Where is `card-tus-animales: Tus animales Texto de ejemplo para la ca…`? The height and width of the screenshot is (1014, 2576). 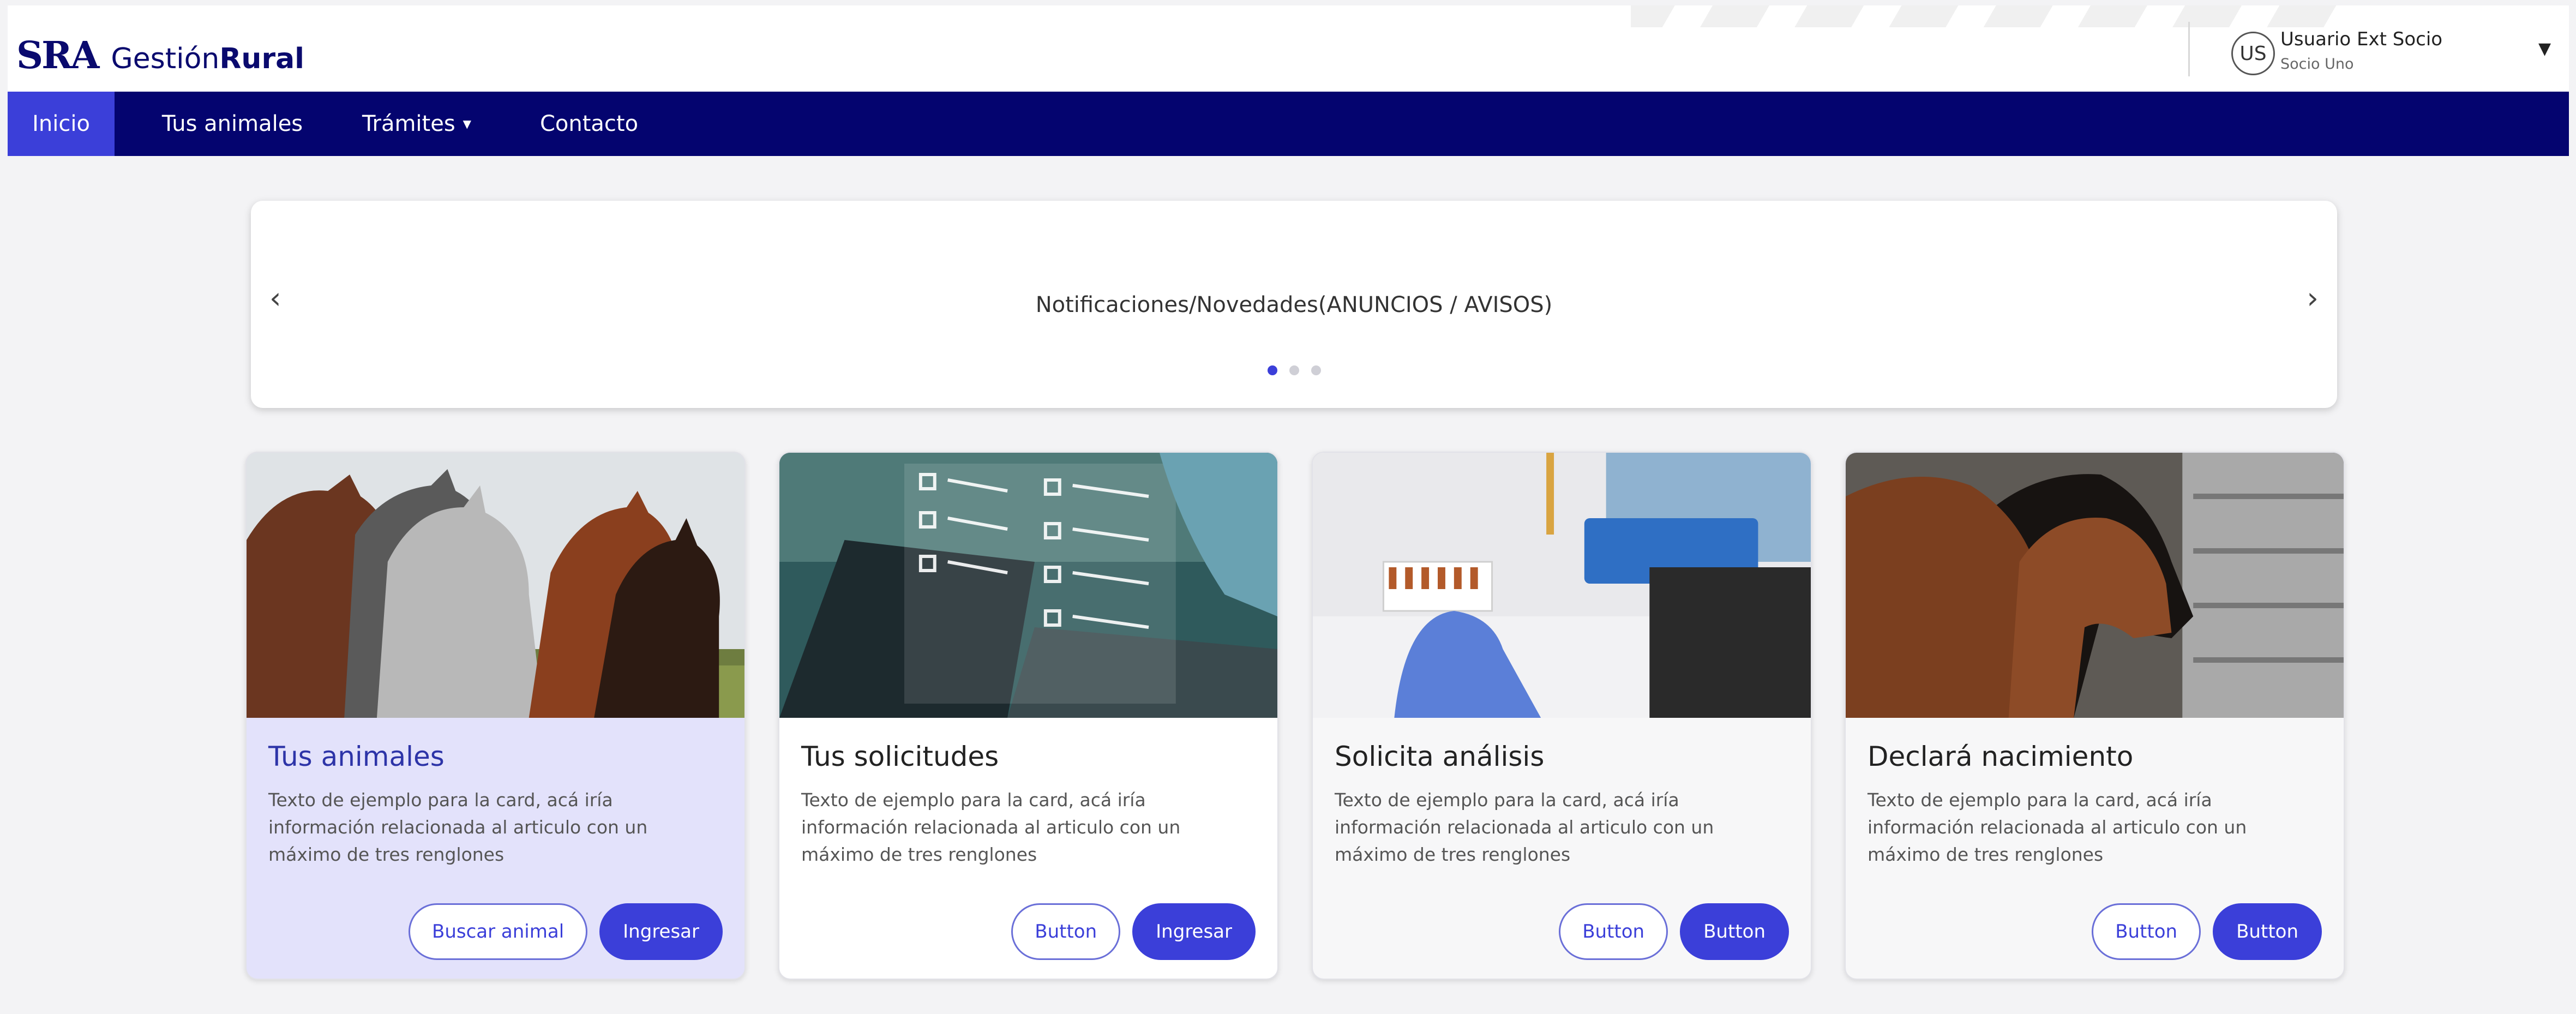
card-tus-animales: Tus animales Texto de ejemplo para la ca… is located at coordinates (496, 716).